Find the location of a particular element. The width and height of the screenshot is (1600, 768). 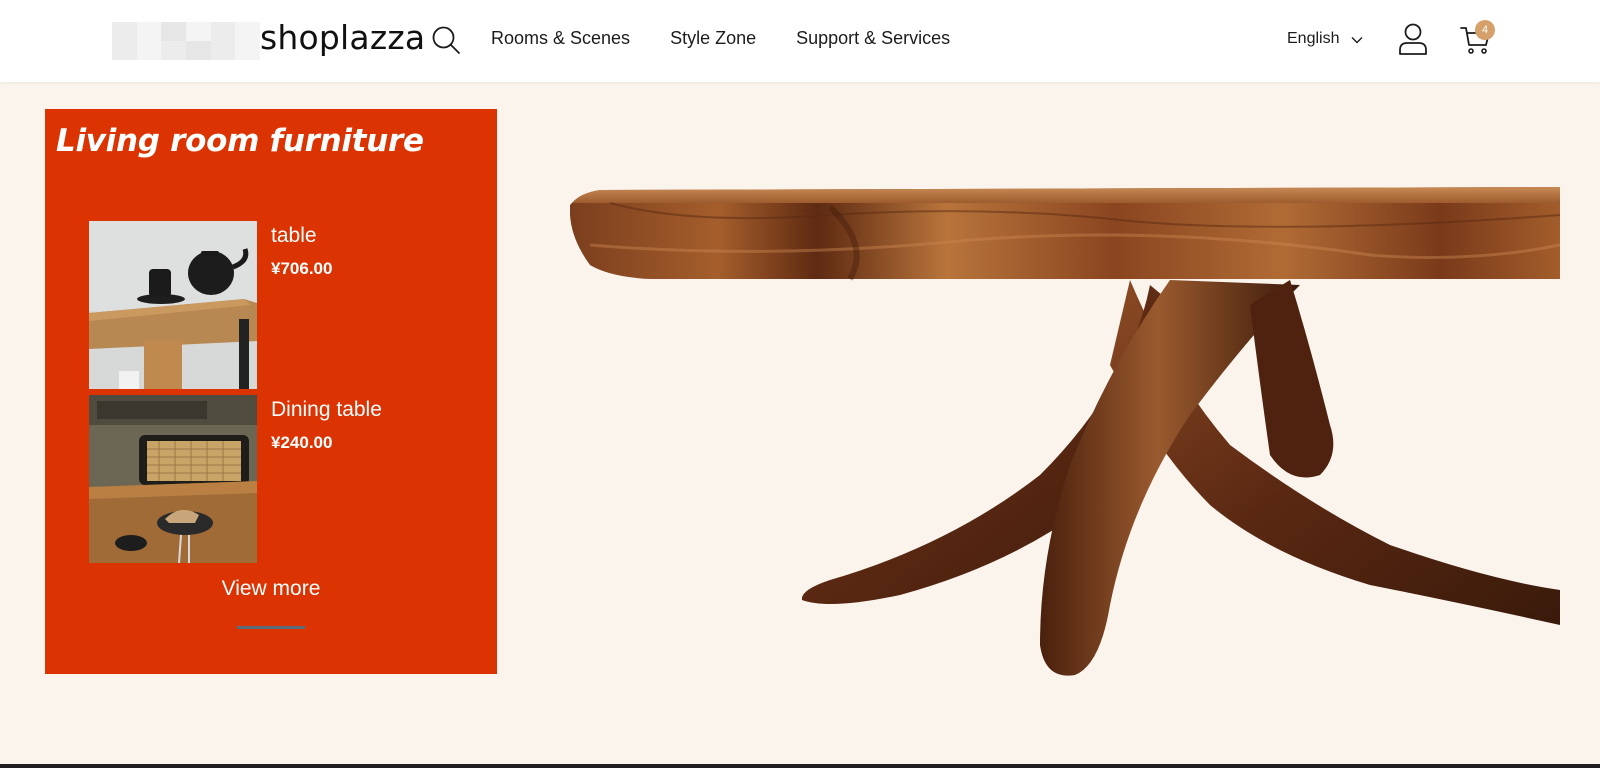

panel-title: Living room furniture is located at coordinates (240, 141).